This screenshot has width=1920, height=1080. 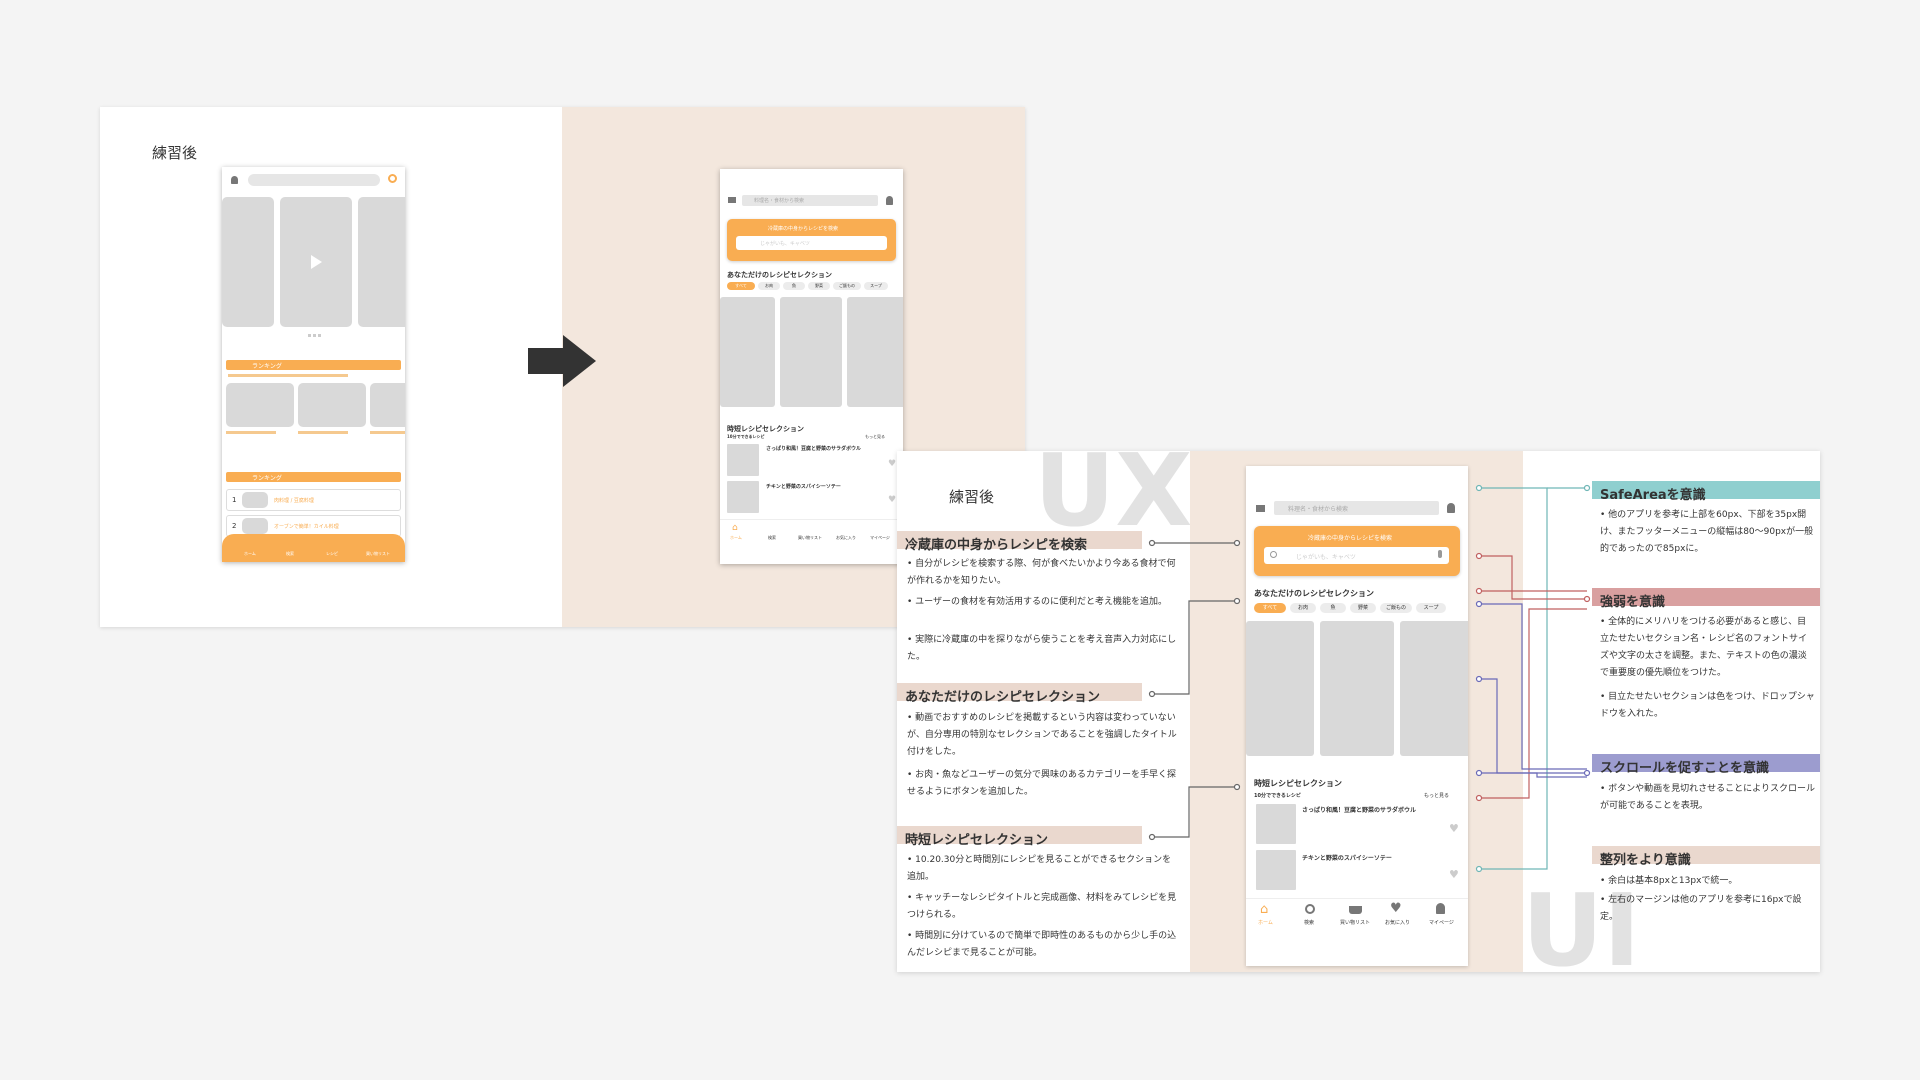 I want to click on bullet-item: • 余白は基本8pxと13pxで統一。, so click(x=1669, y=881).